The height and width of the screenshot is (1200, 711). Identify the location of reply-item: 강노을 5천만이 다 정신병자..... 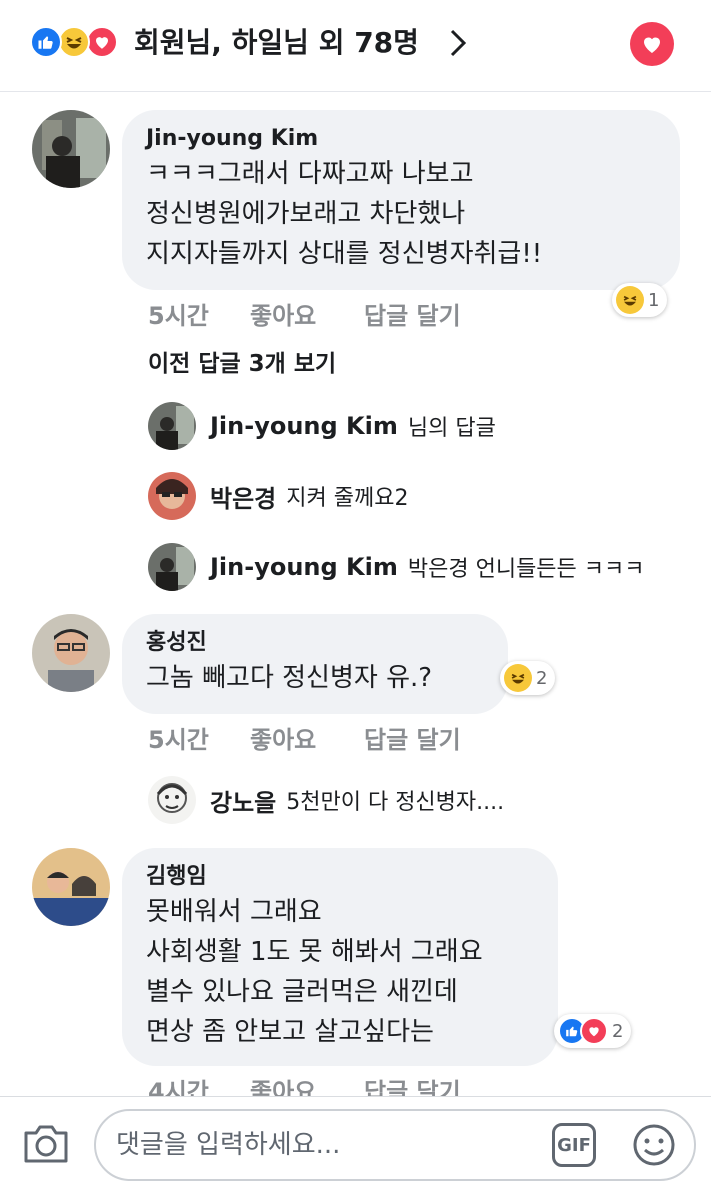
(326, 800).